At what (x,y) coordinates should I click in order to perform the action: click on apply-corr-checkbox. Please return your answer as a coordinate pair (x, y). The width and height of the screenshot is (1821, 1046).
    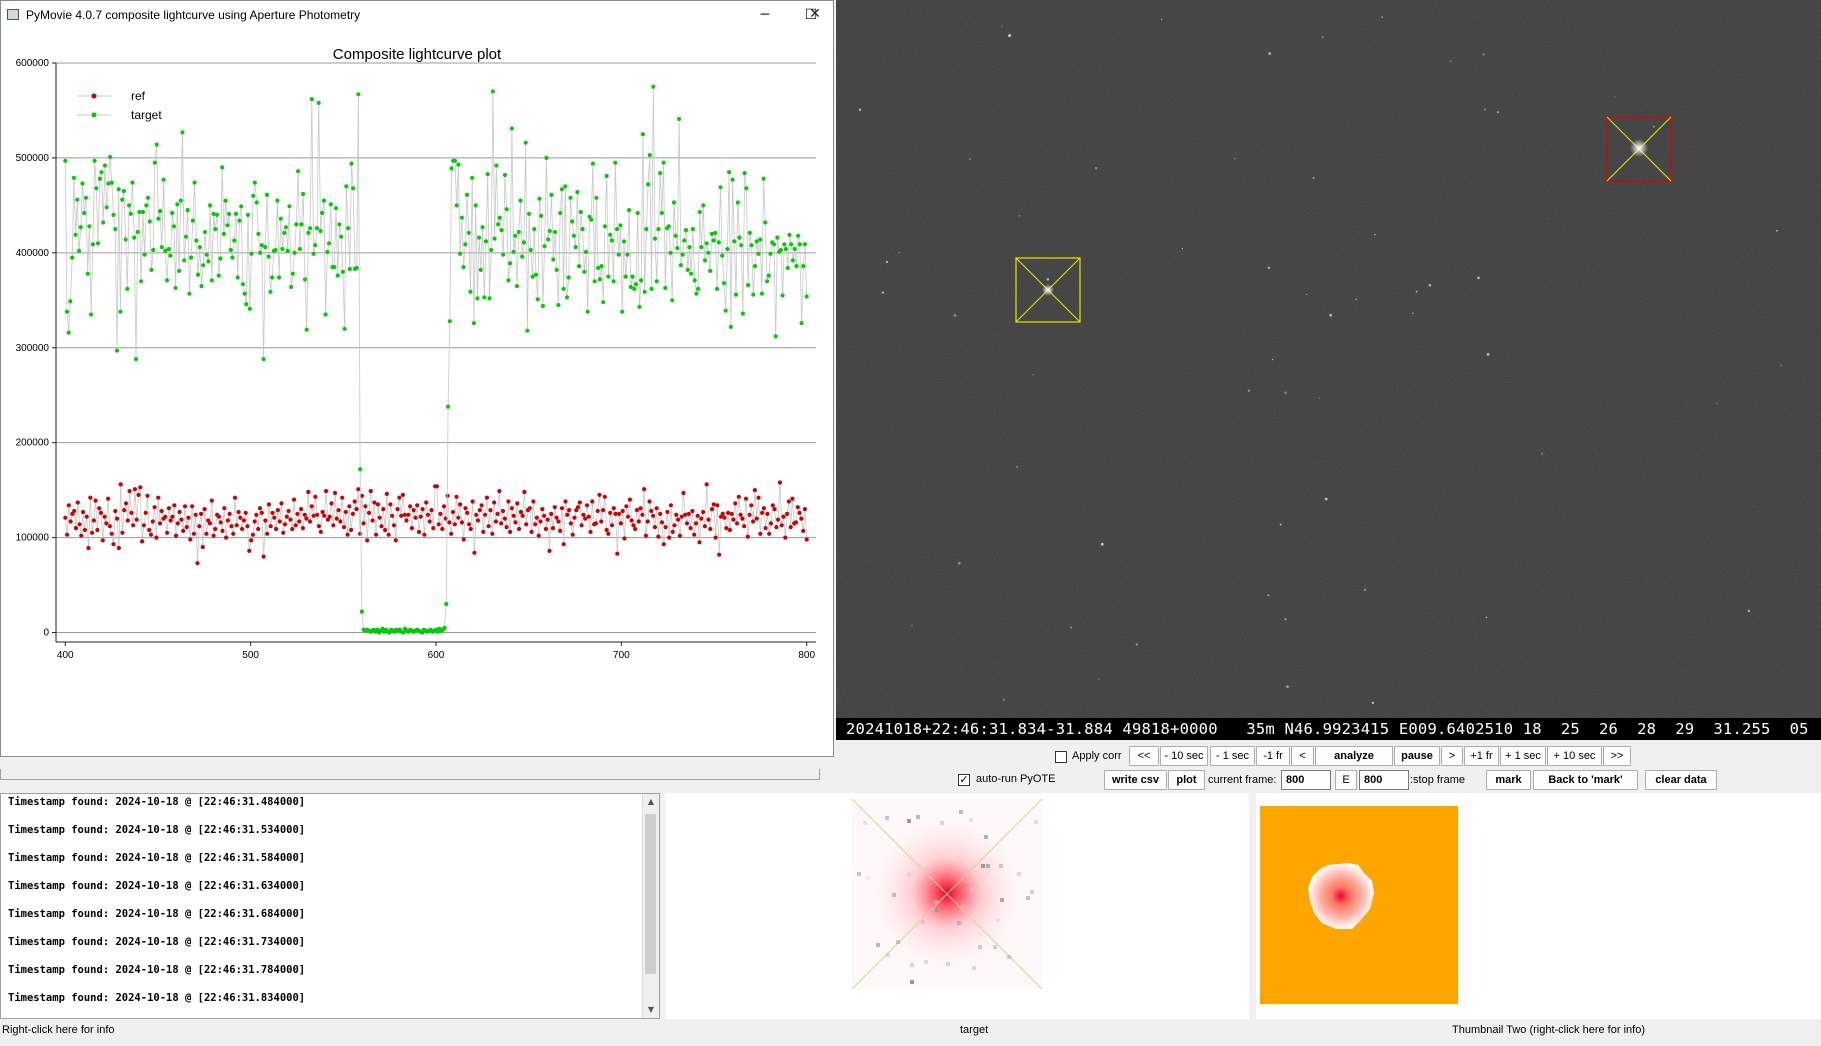
    Looking at the image, I should click on (1061, 757).